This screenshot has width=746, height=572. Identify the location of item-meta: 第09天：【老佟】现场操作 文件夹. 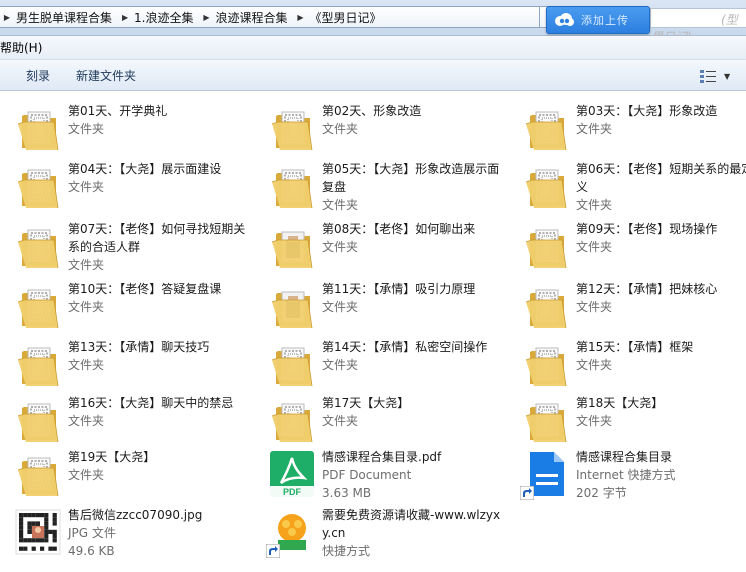
(661, 238).